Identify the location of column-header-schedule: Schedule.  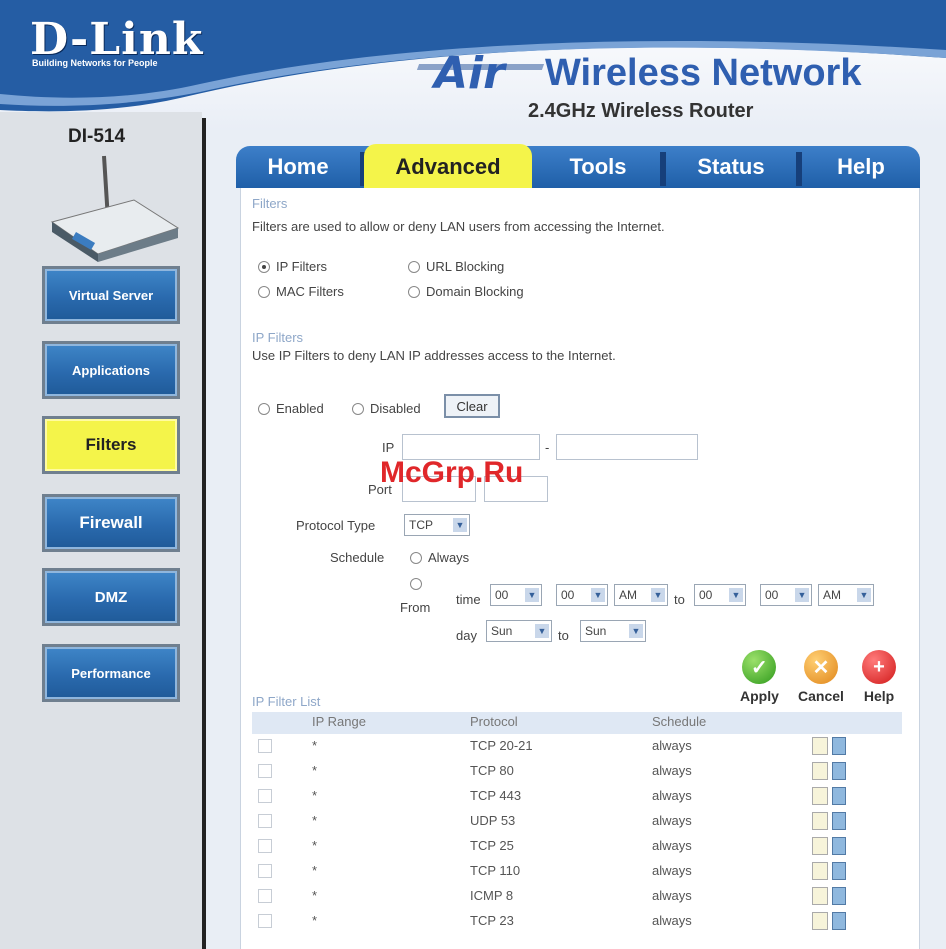
(679, 721).